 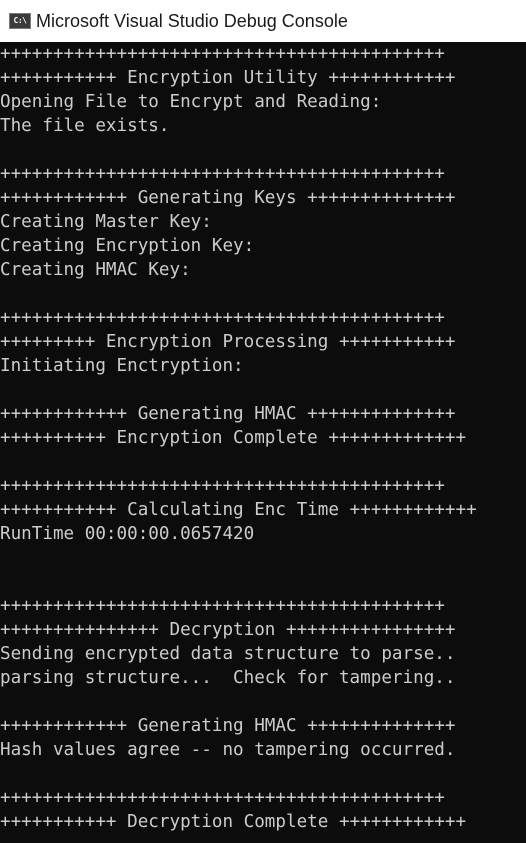 I want to click on console-line: Opening File to Encrypt and Reading:, so click(x=191, y=102).